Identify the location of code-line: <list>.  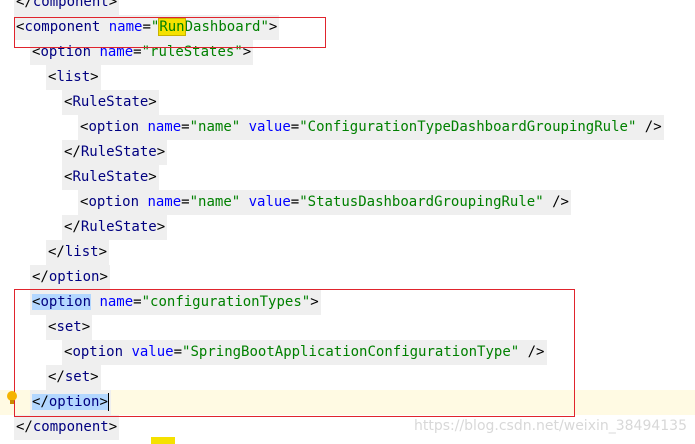
(347, 77).